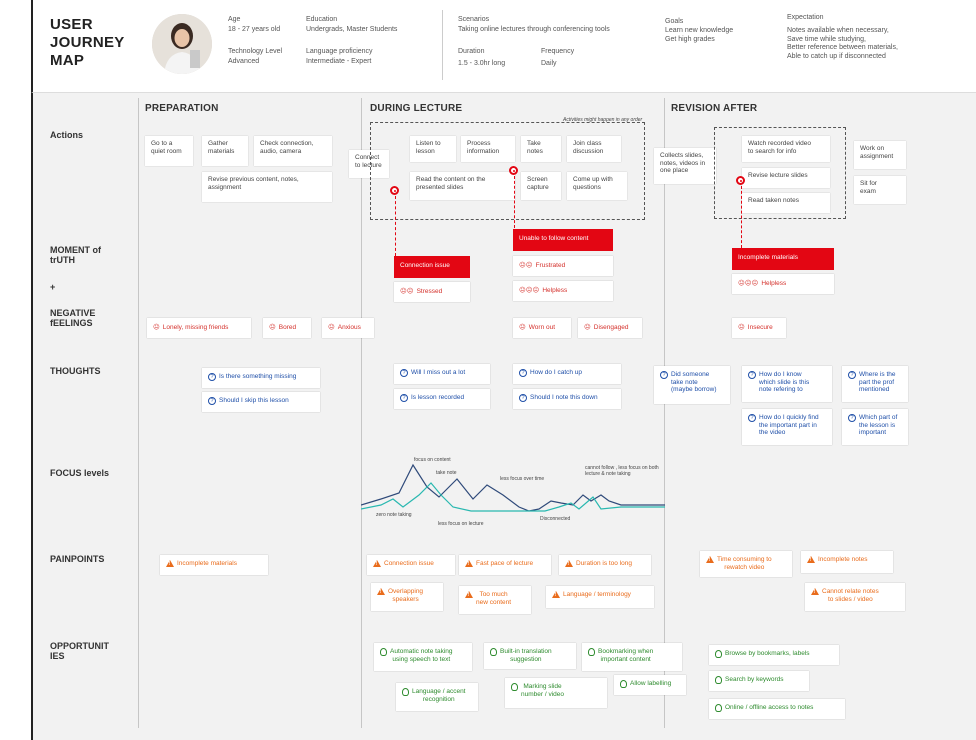 The image size is (976, 740). I want to click on painpoint-label: Language / terminology, so click(597, 594).